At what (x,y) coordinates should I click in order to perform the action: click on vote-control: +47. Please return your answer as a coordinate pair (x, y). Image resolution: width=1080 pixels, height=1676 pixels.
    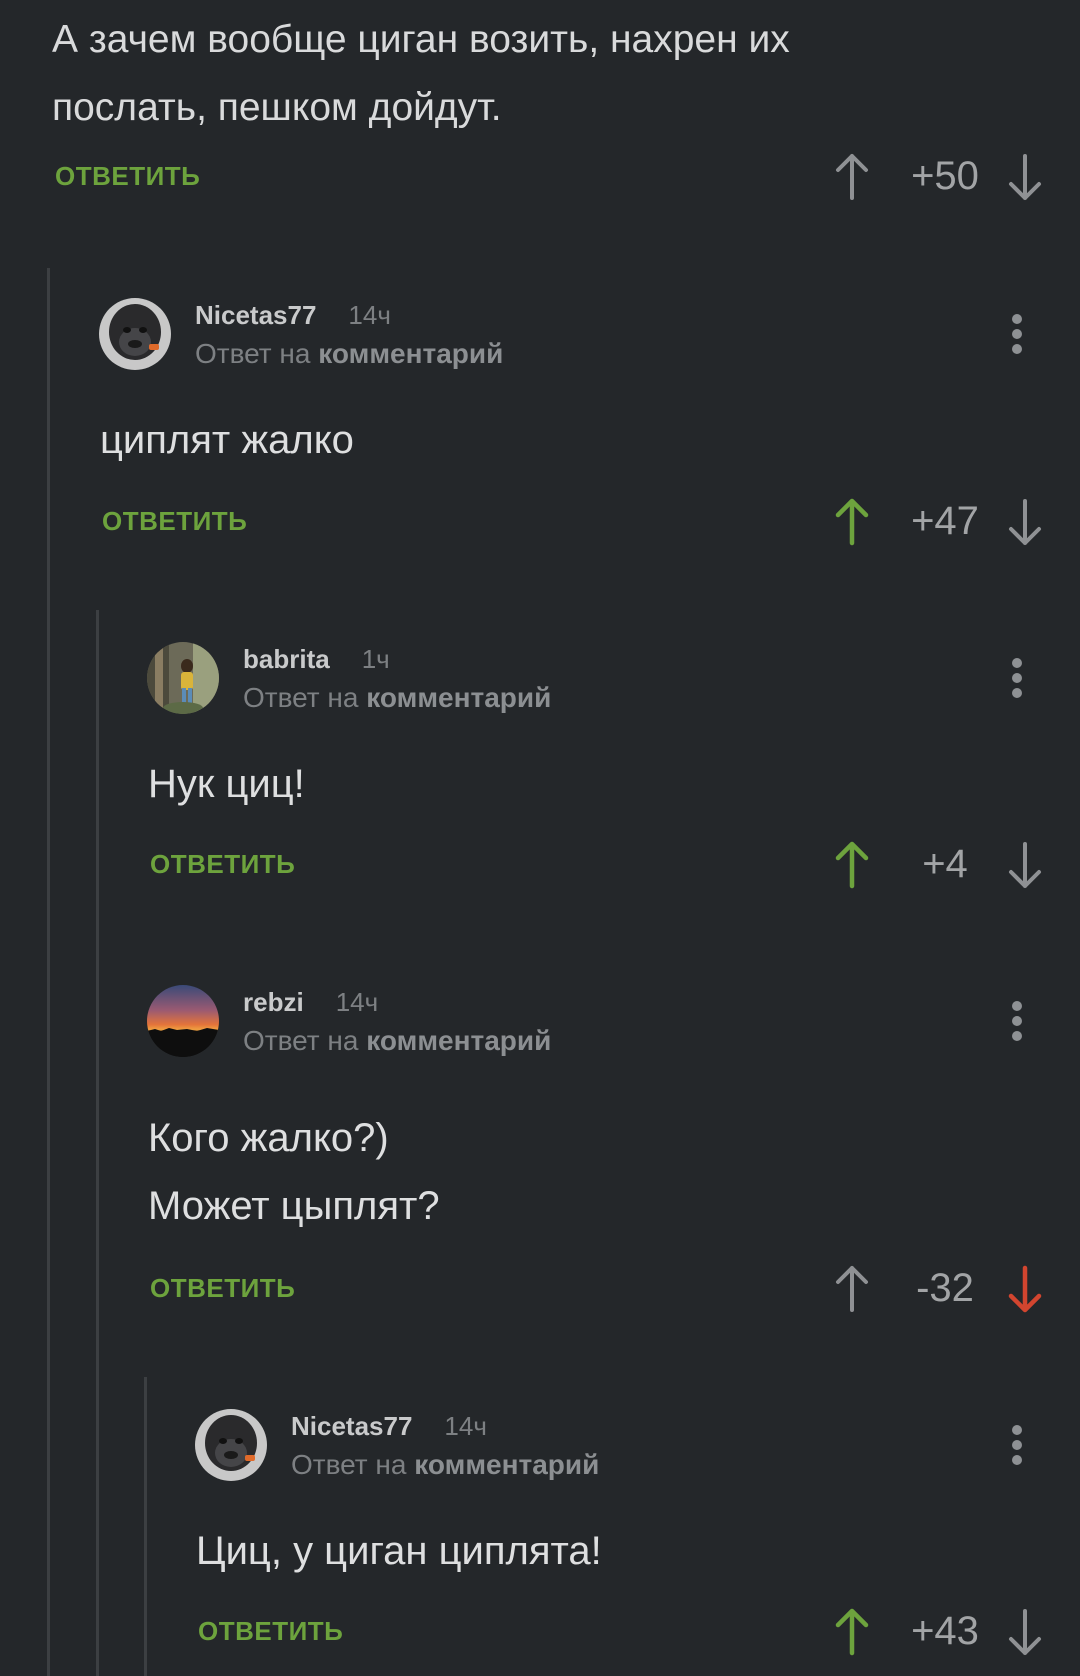
    Looking at the image, I should click on (925, 521).